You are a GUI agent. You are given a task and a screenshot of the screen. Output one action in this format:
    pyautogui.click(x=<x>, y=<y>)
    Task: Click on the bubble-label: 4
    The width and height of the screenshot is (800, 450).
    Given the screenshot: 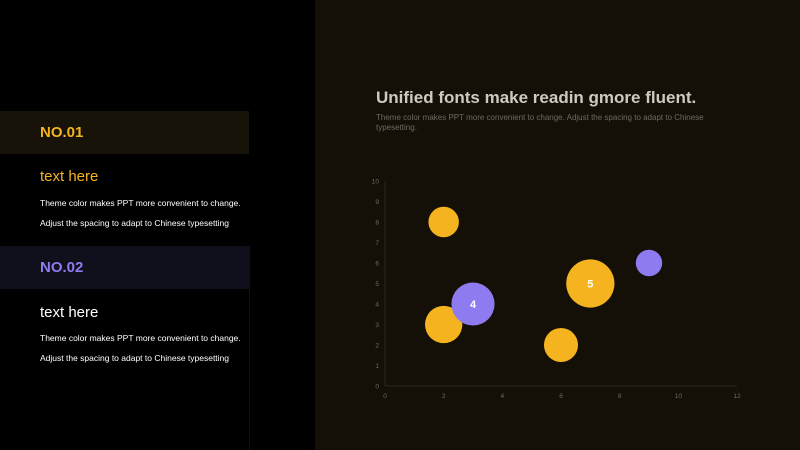 What is the action you would take?
    pyautogui.click(x=473, y=305)
    